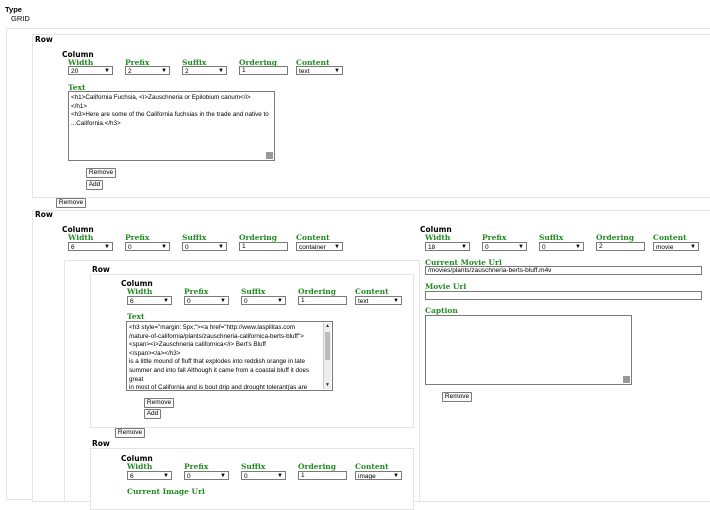  Describe the element at coordinates (528, 350) in the screenshot. I see `caption-textarea` at that location.